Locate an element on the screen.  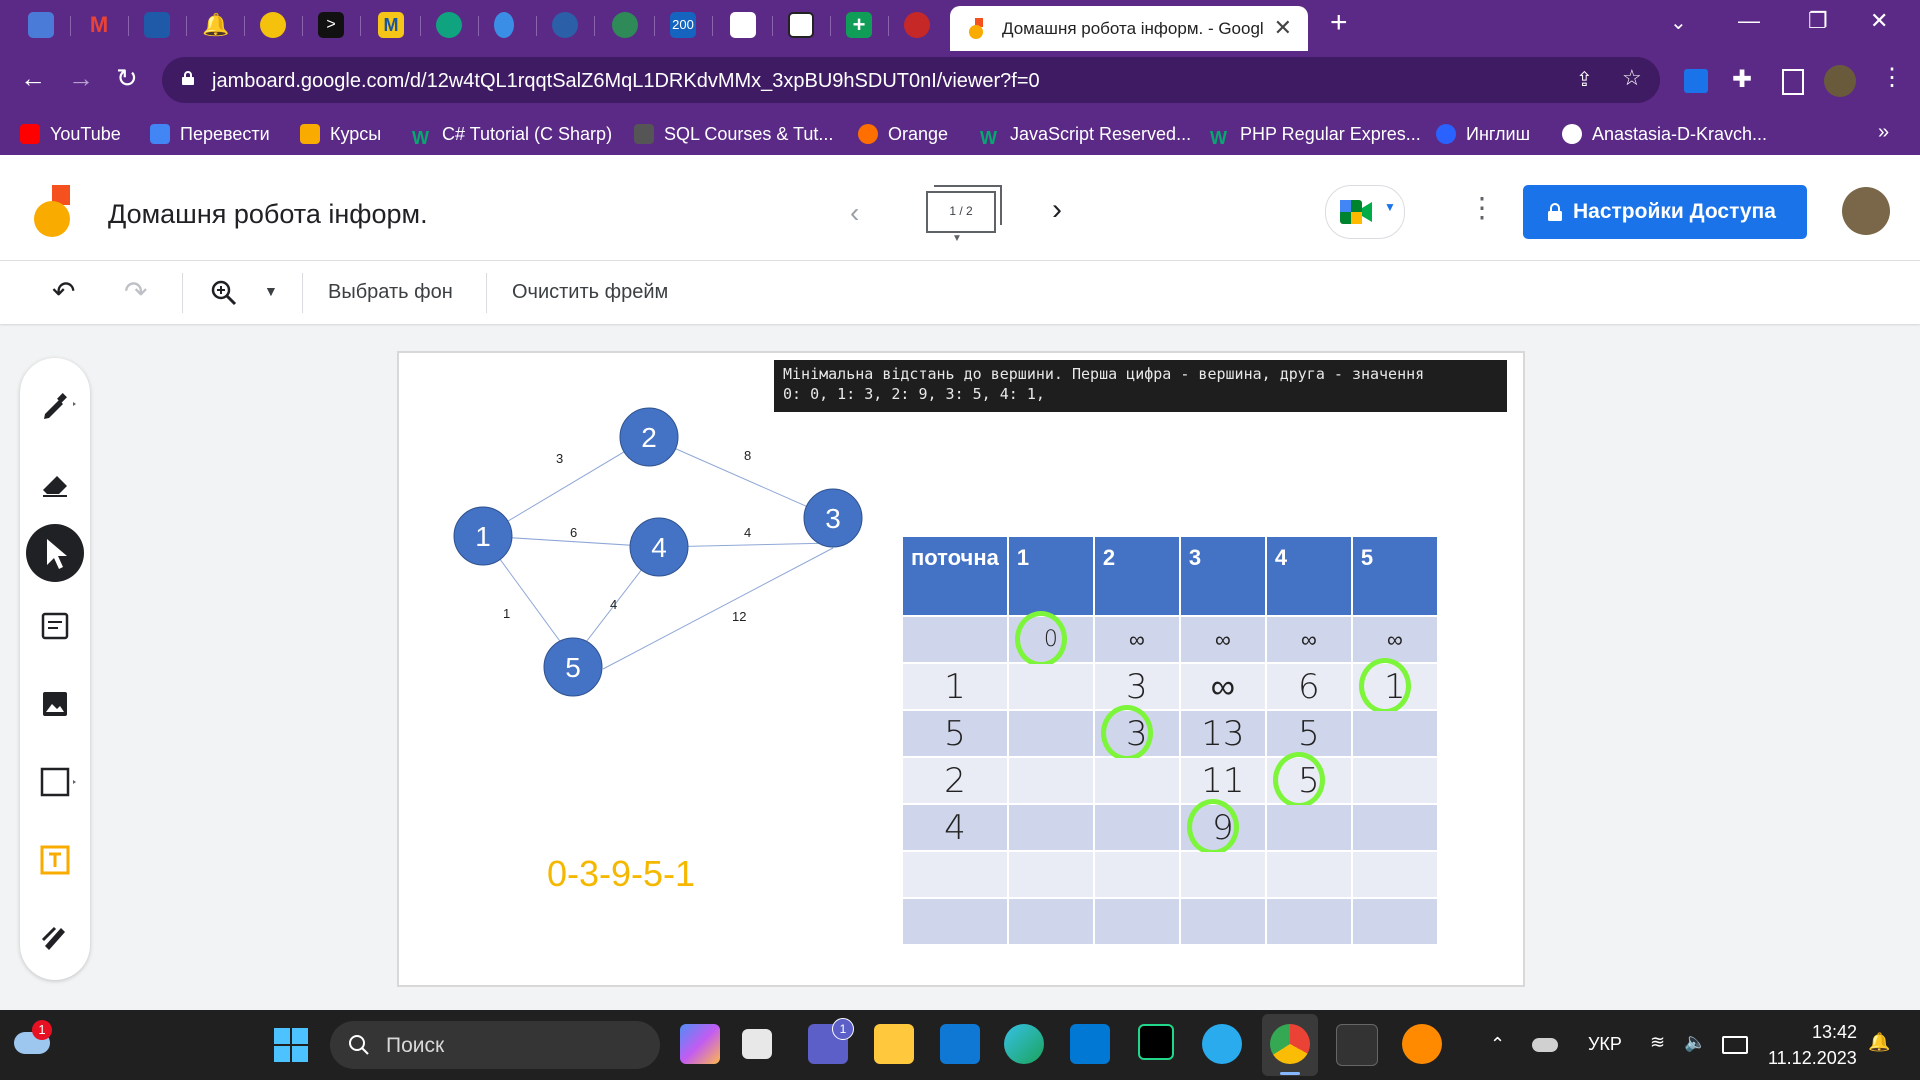
back-arrow-icon: ← is located at coordinates (33, 78).